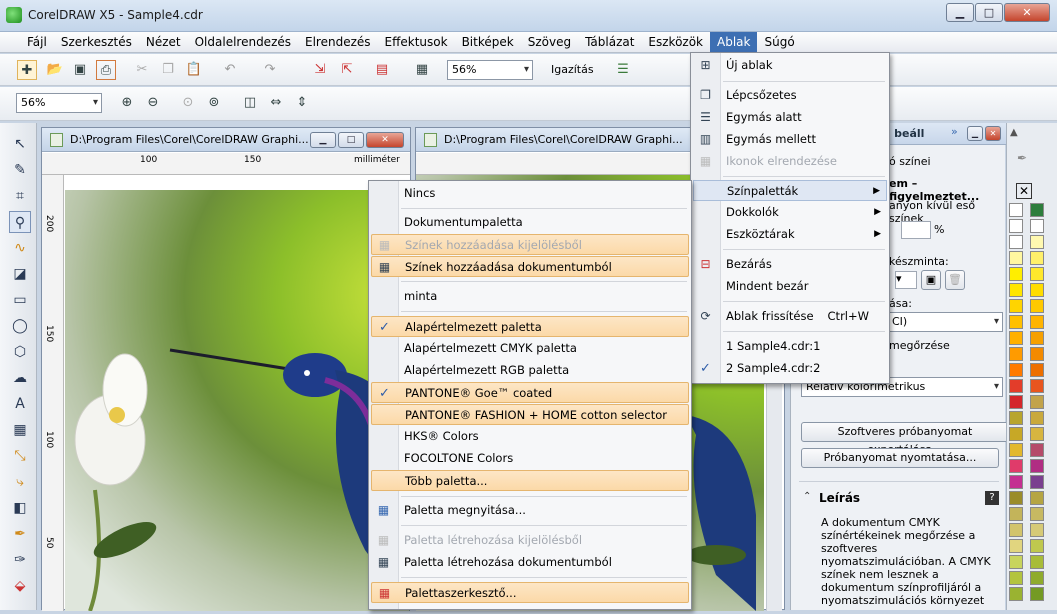  What do you see at coordinates (975, 133) in the screenshot?
I see `docker-minimize-button: ▁` at bounding box center [975, 133].